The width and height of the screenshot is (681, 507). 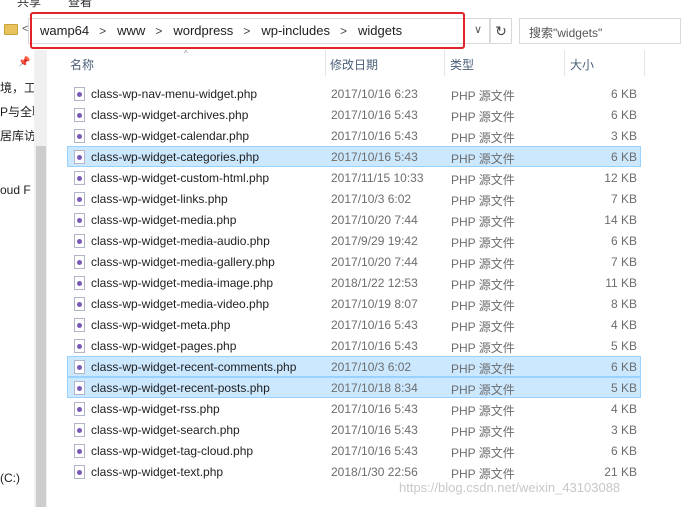 I want to click on file-modified: 2018/1/22 12:53, so click(x=374, y=283).